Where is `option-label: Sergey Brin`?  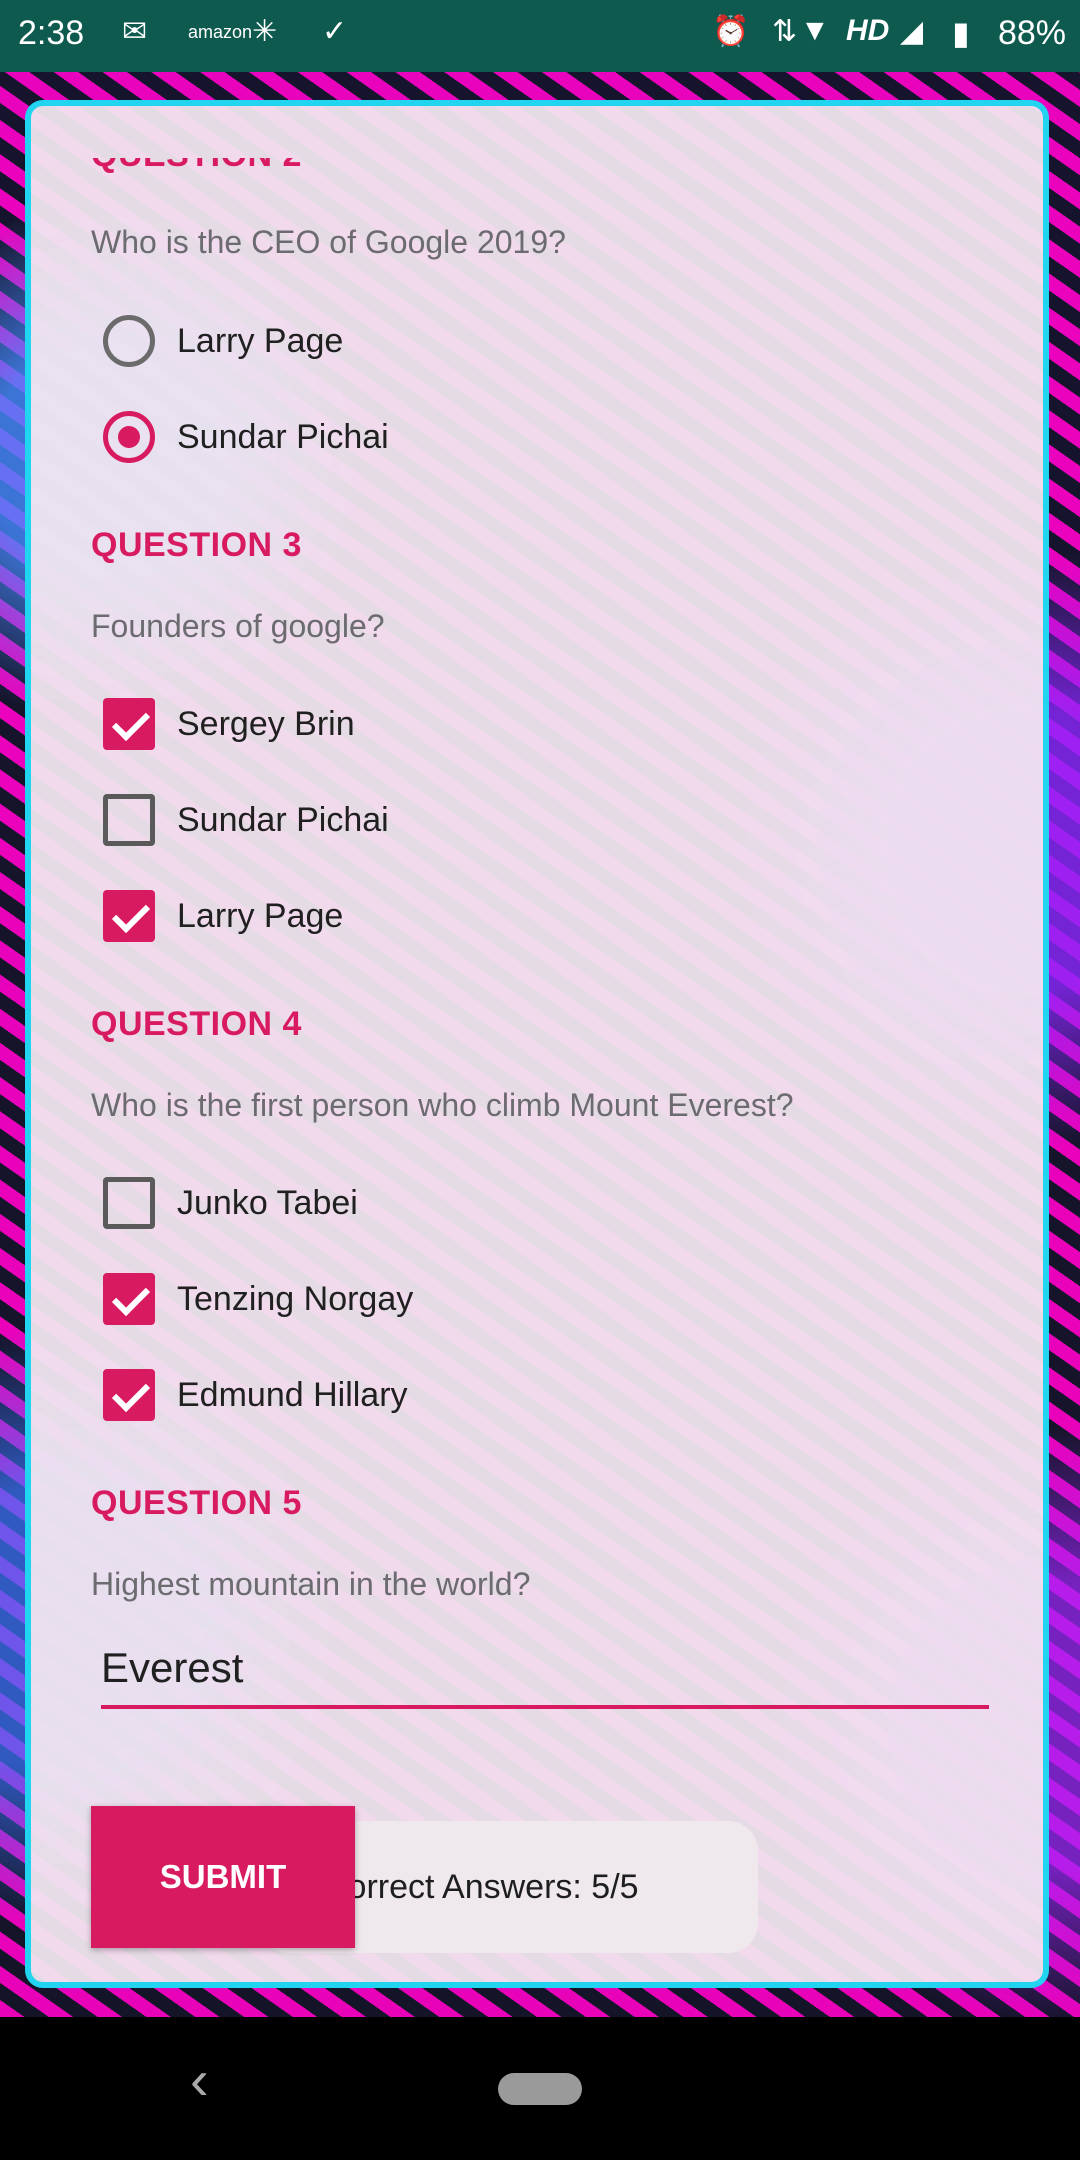
option-label: Sergey Brin is located at coordinates (266, 723).